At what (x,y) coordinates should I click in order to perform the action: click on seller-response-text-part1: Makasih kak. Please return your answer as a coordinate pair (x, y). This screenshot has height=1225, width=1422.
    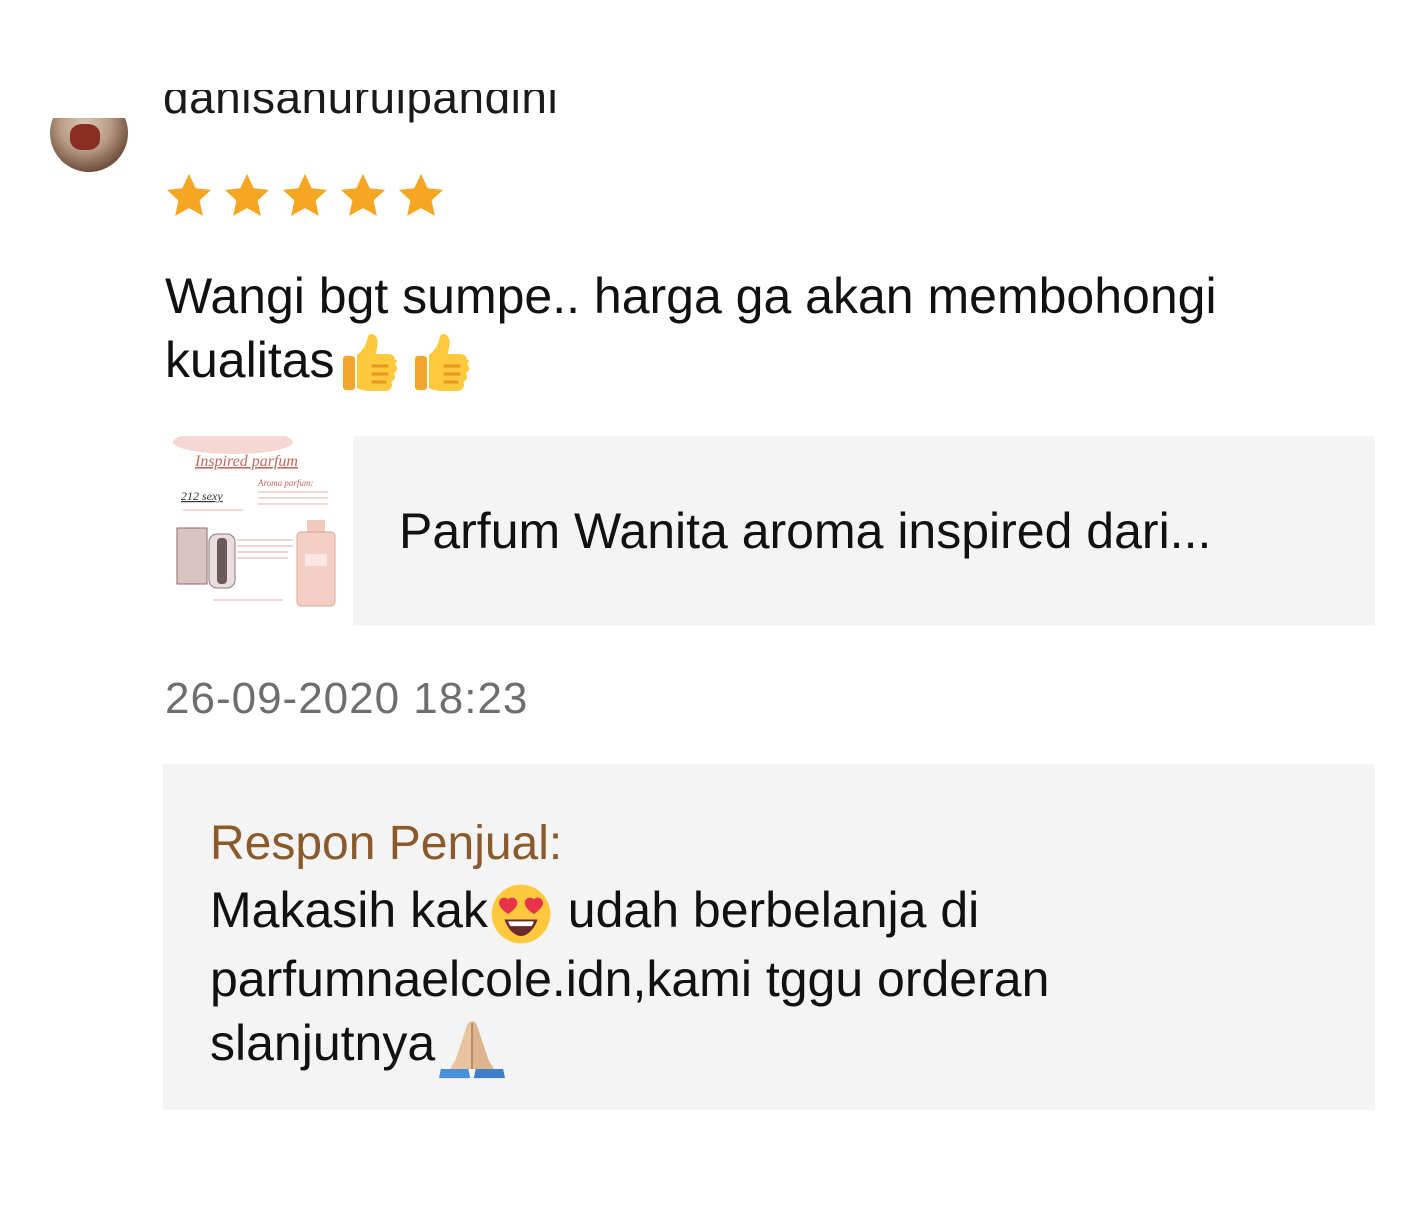
    Looking at the image, I should click on (349, 910).